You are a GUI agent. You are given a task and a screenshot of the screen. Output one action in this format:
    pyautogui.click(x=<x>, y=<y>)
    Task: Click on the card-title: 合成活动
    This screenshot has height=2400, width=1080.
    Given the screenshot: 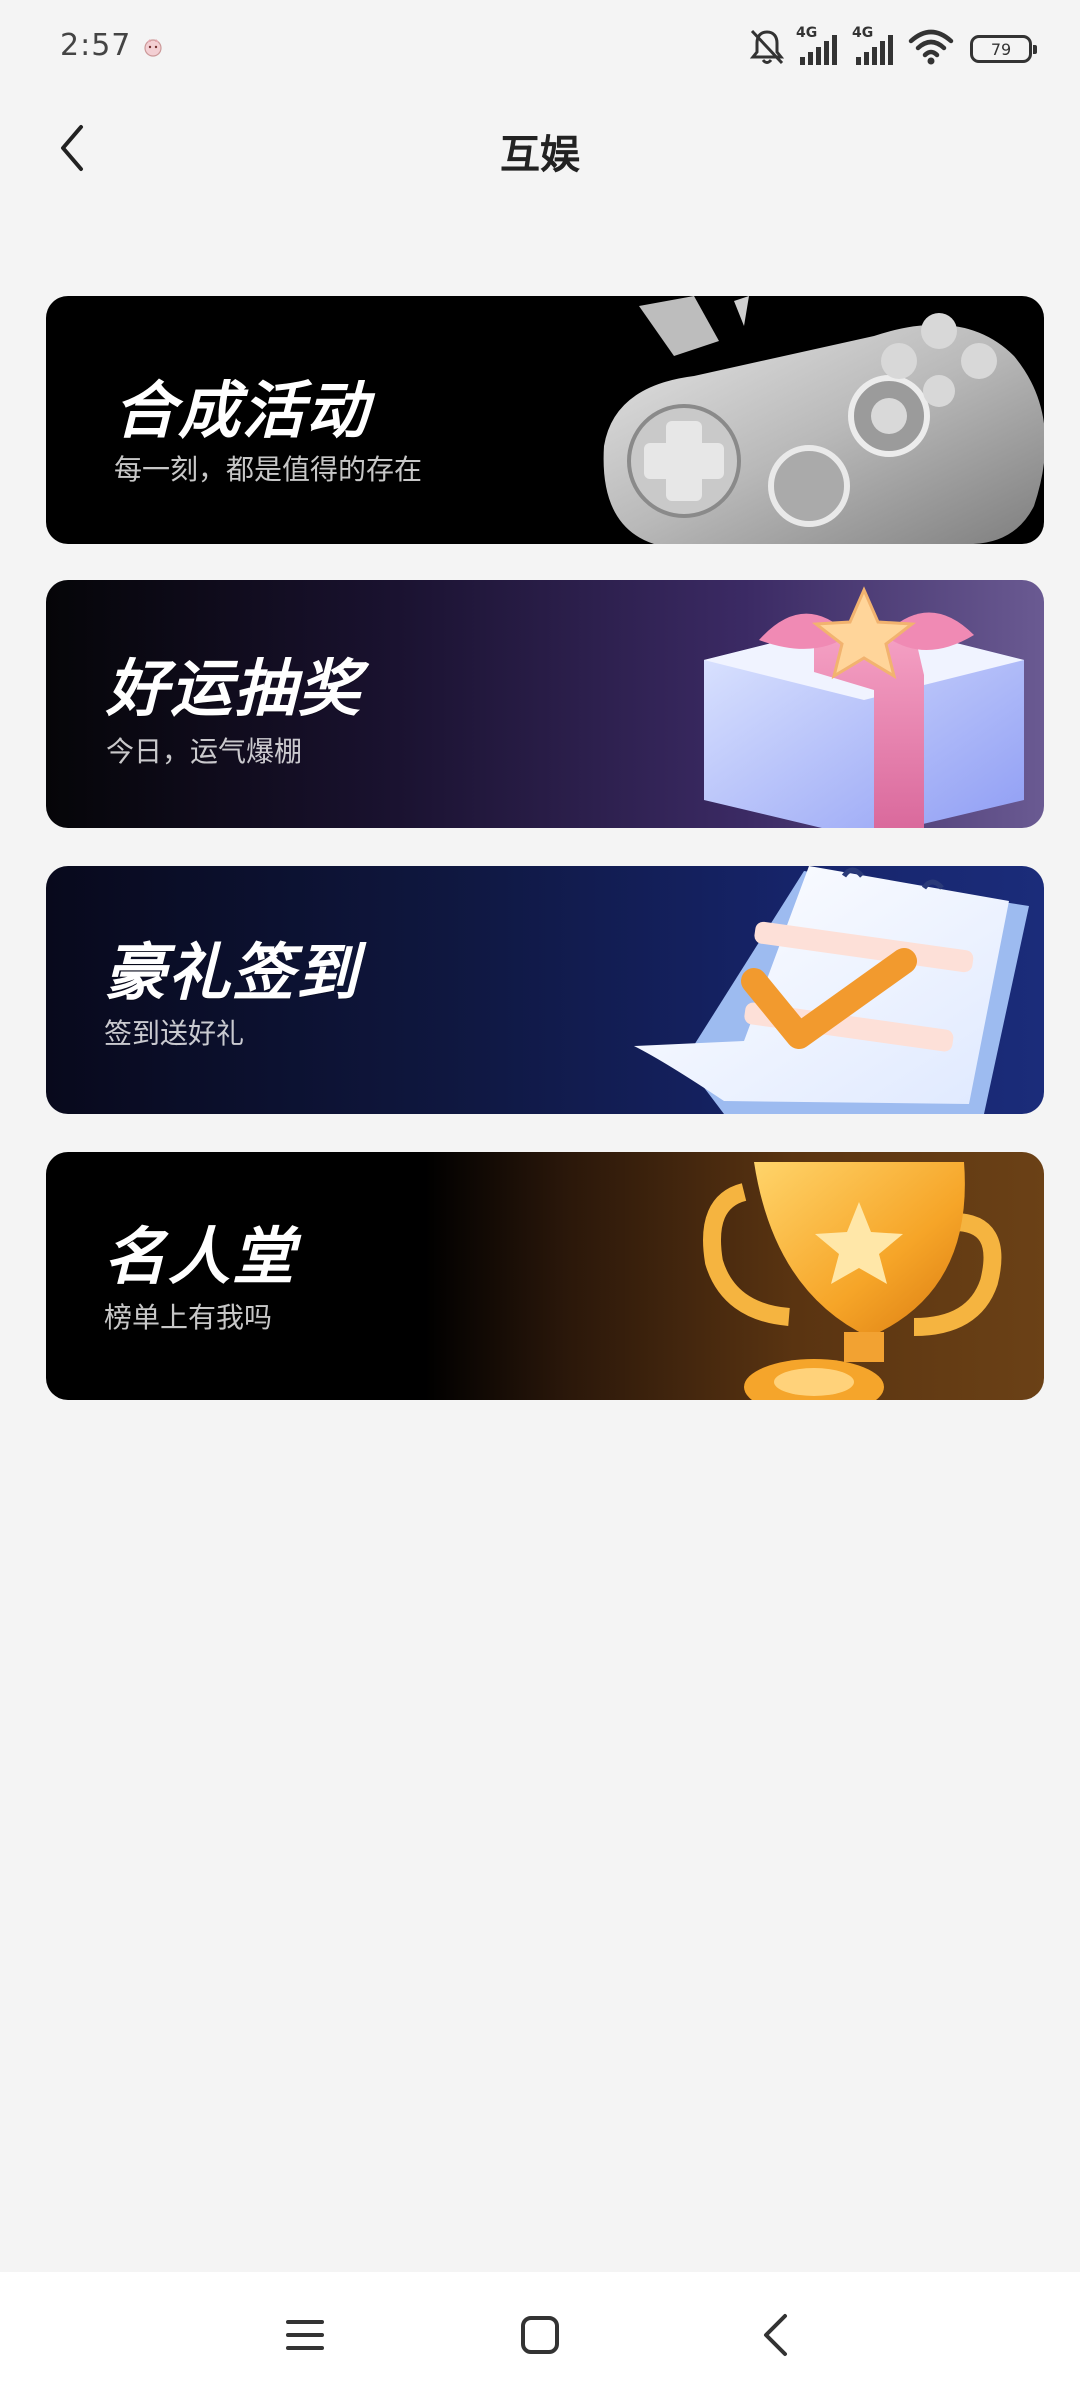 What is the action you would take?
    pyautogui.click(x=242, y=410)
    